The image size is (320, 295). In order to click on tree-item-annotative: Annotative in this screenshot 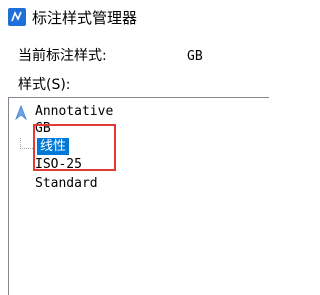, I will do `click(74, 112)`.